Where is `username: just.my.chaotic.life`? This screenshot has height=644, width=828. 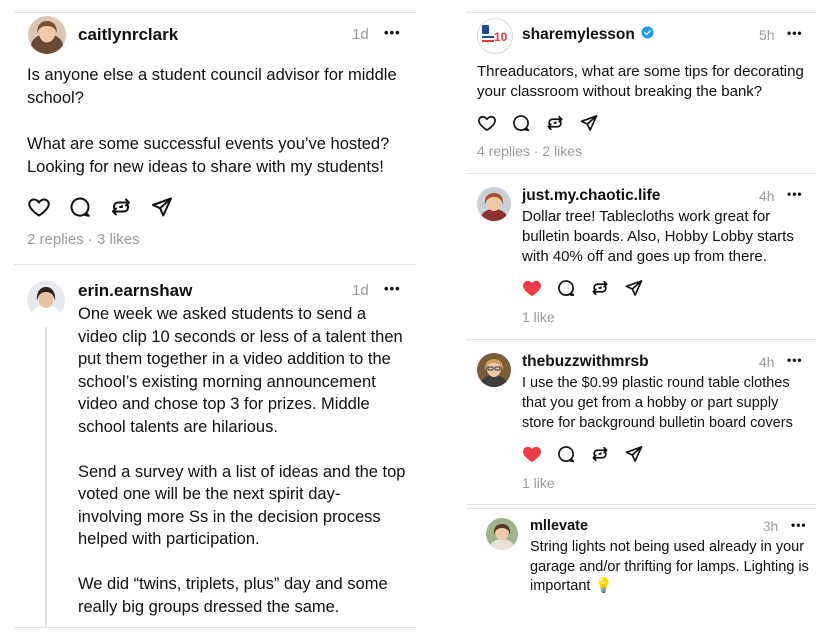
username: just.my.chaotic.life is located at coordinates (591, 196).